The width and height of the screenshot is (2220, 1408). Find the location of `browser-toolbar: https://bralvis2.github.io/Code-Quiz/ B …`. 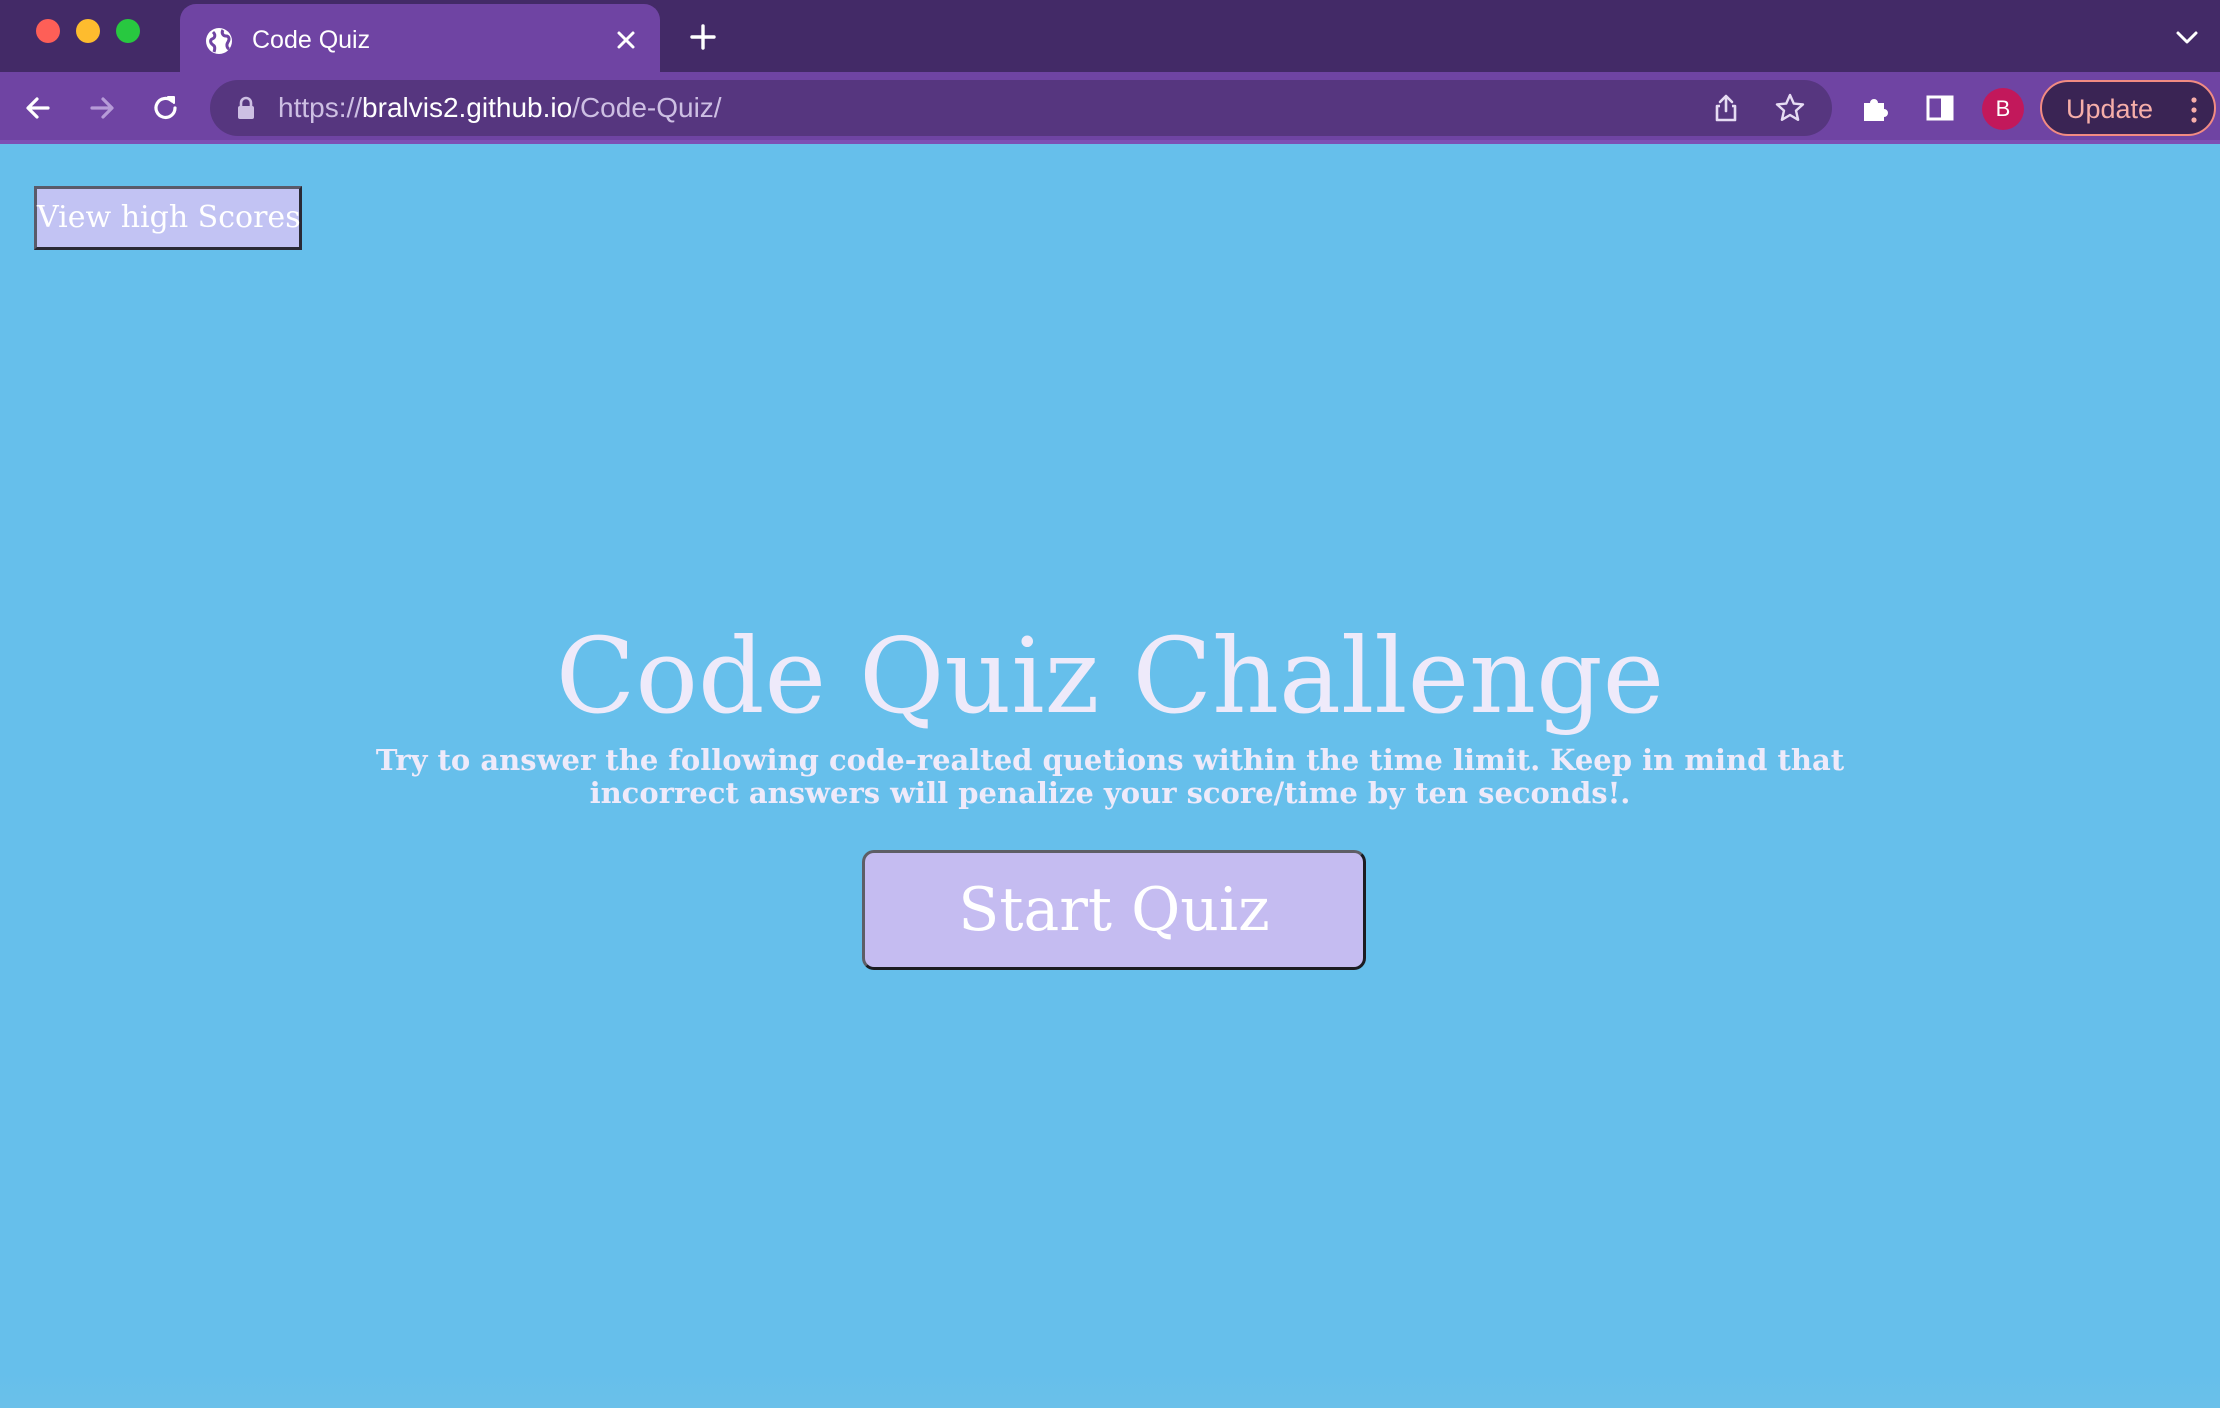

browser-toolbar: https://bralvis2.github.io/Code-Quiz/ B … is located at coordinates (1110, 108).